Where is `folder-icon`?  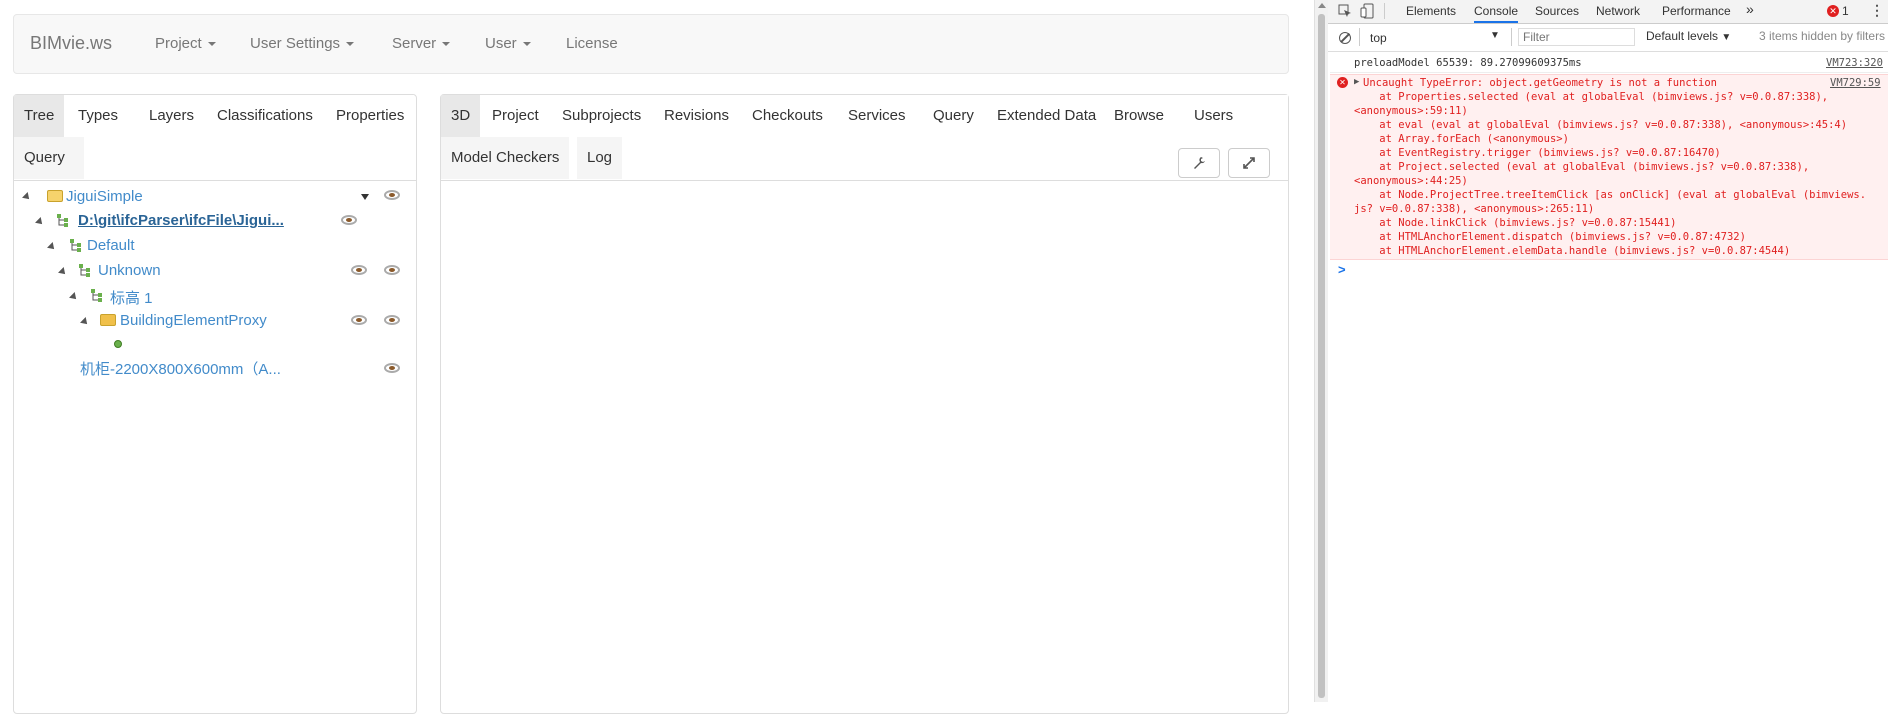
folder-icon is located at coordinates (55, 196).